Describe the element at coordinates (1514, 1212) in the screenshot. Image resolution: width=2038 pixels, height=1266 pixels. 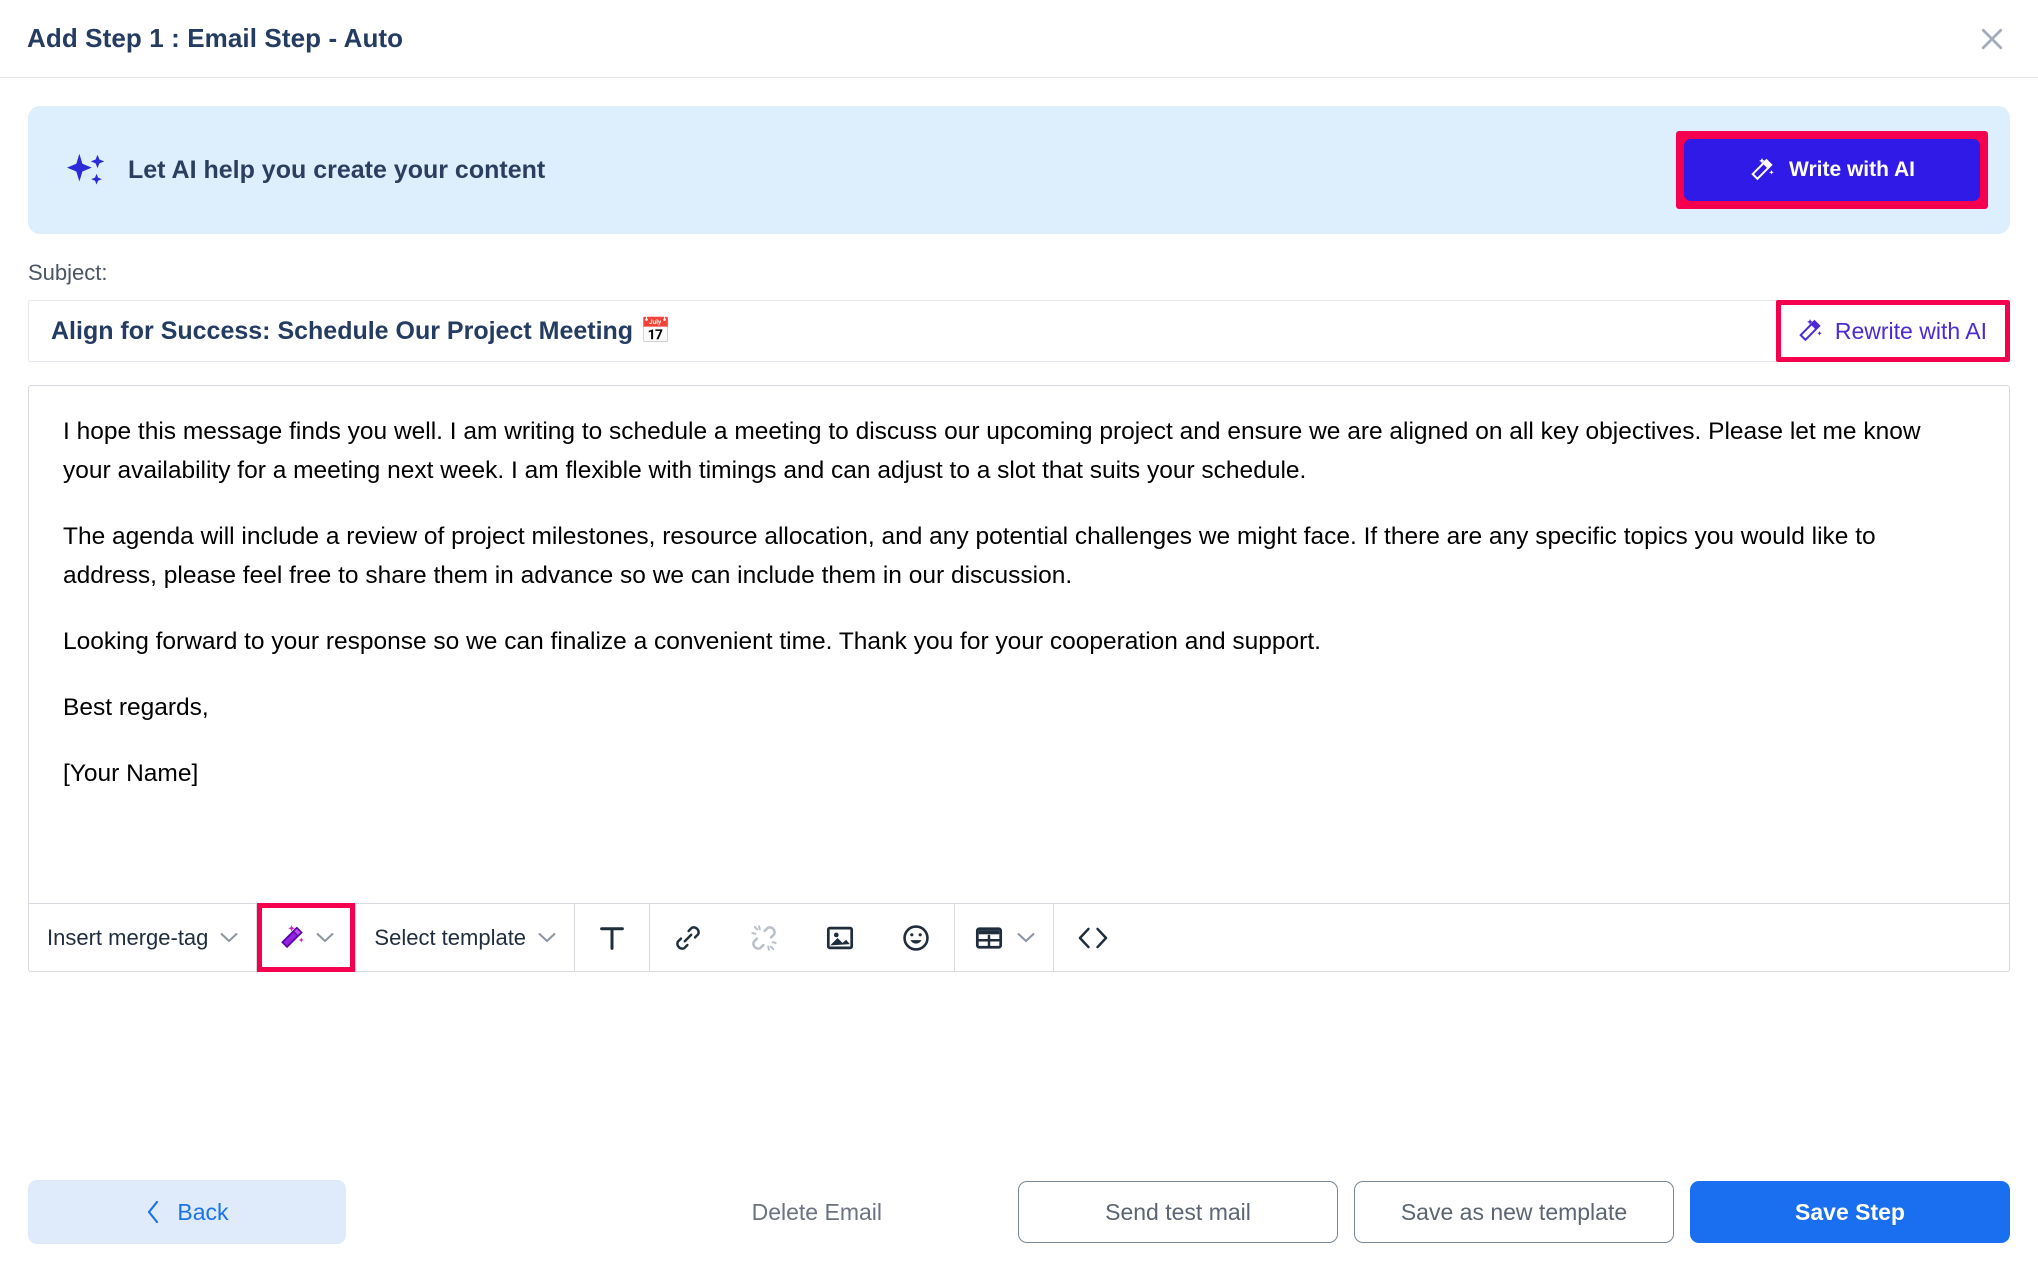
I see `save-as-new-template-button: Save as new template` at that location.